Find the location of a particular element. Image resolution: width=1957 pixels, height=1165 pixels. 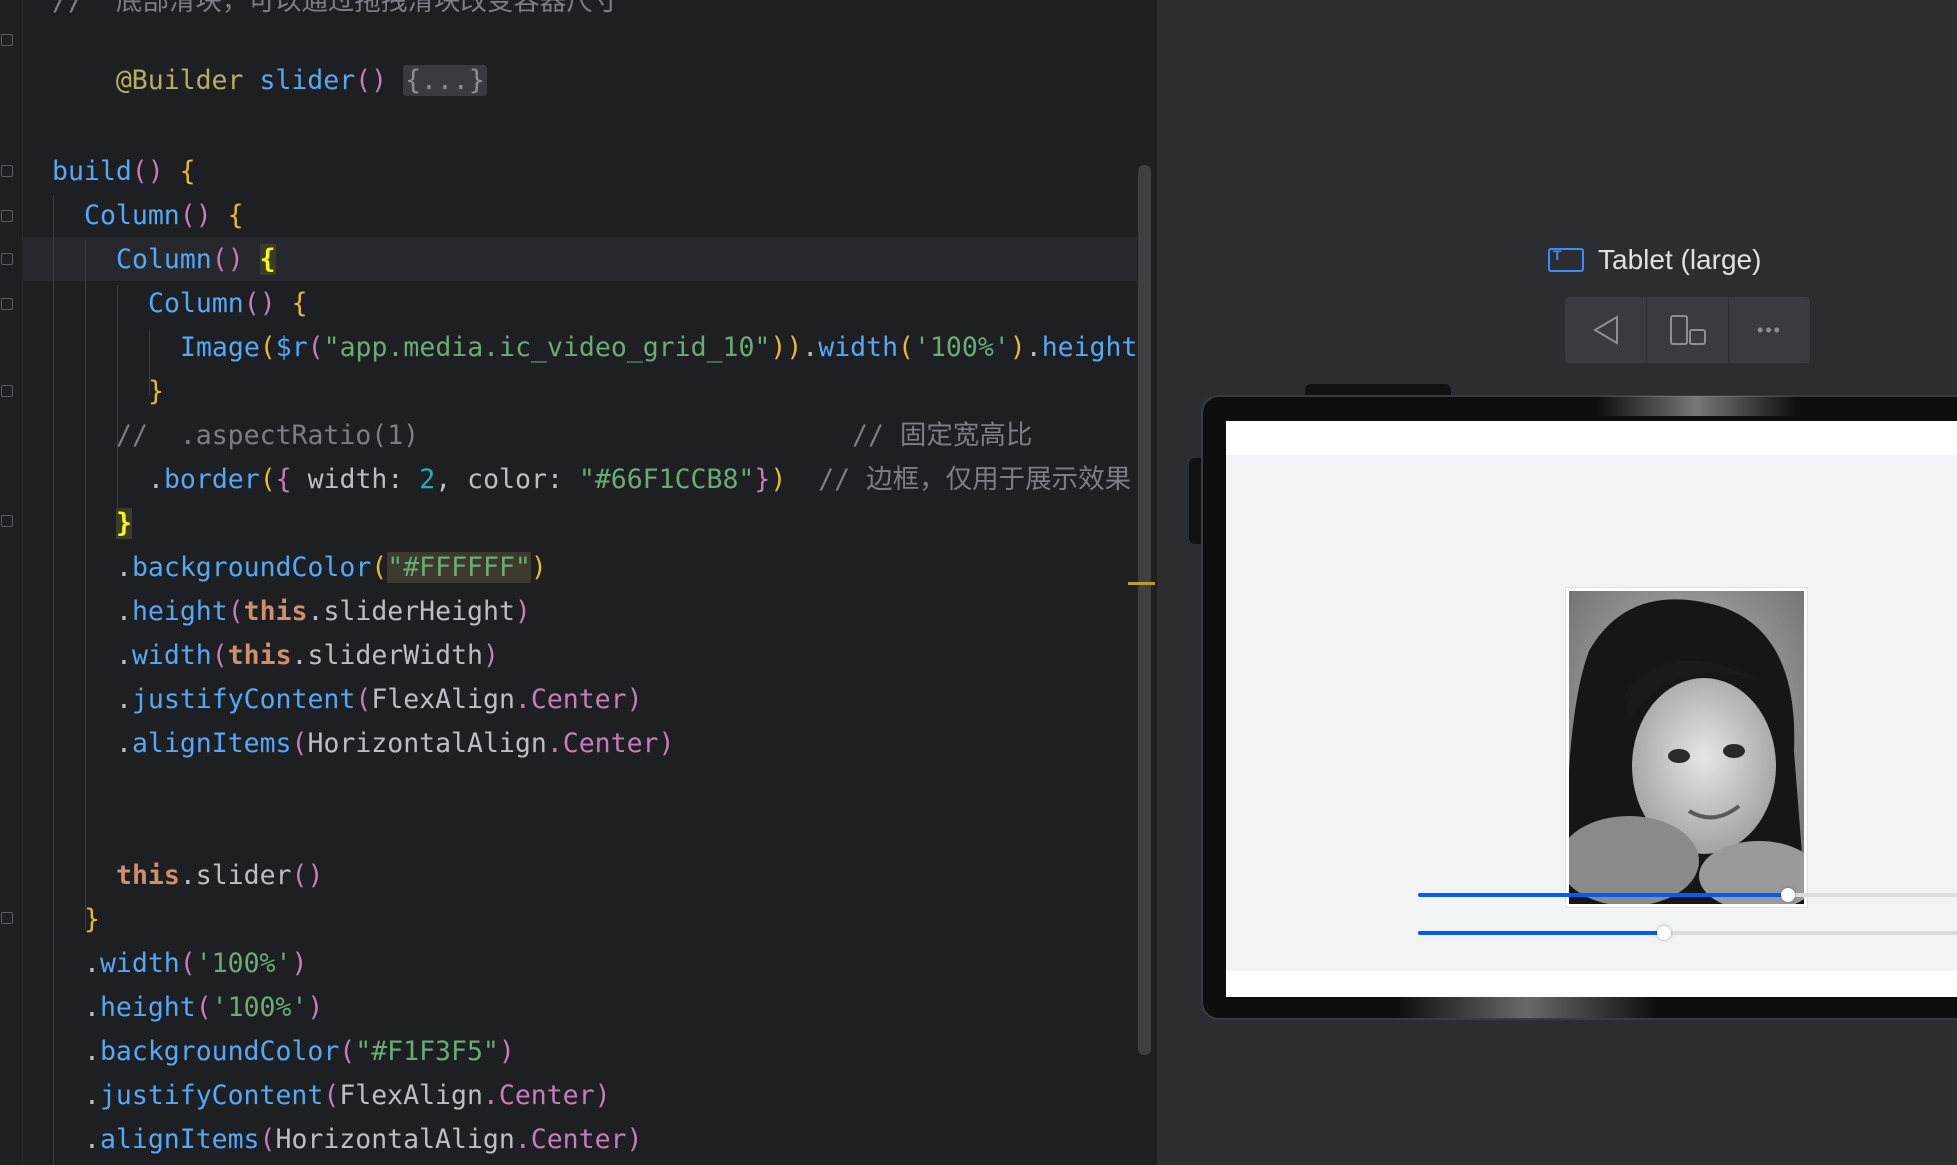

tablet-icon is located at coordinates (1566, 259).